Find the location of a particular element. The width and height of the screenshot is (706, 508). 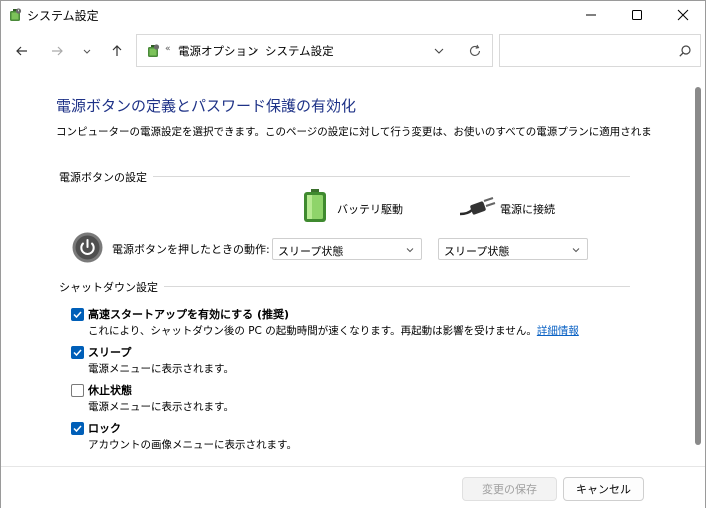

more-info-link: 詳細情報 is located at coordinates (558, 331).